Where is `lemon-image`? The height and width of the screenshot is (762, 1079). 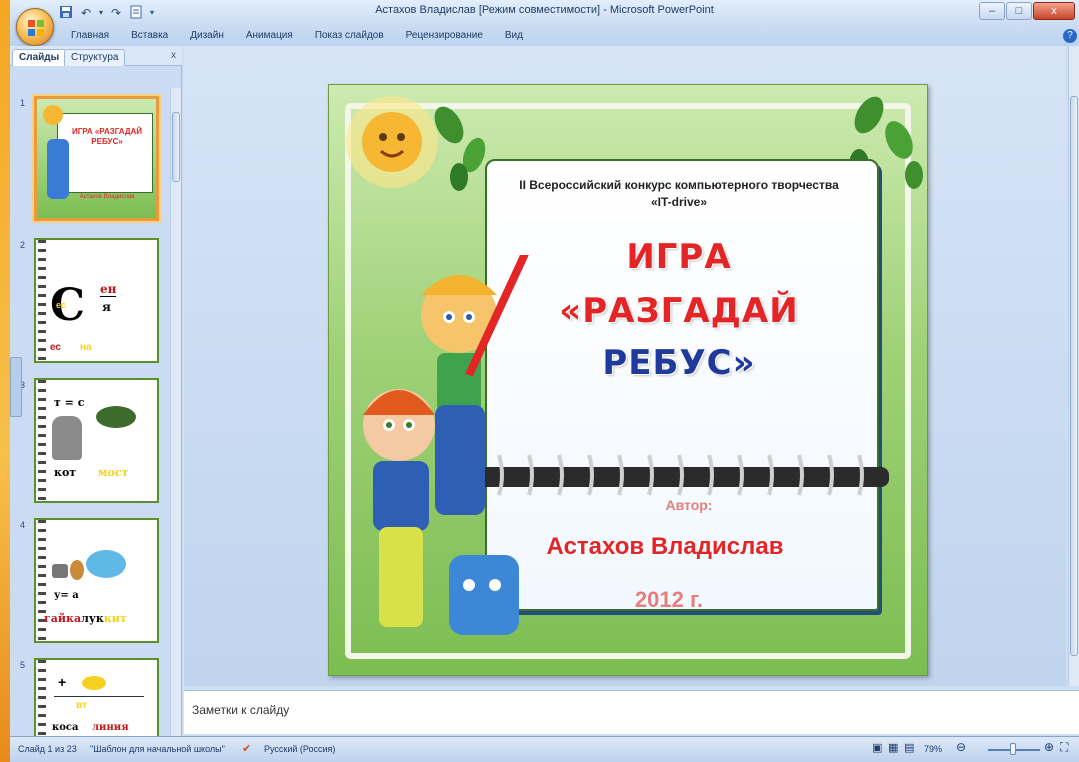
lemon-image is located at coordinates (94, 683).